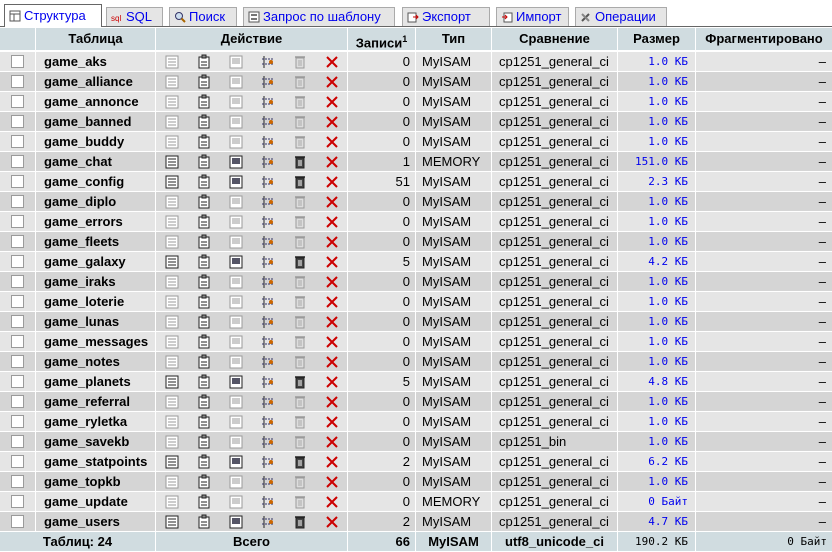 The height and width of the screenshot is (552, 832). I want to click on table-name-link: game_annonce, so click(95, 101).